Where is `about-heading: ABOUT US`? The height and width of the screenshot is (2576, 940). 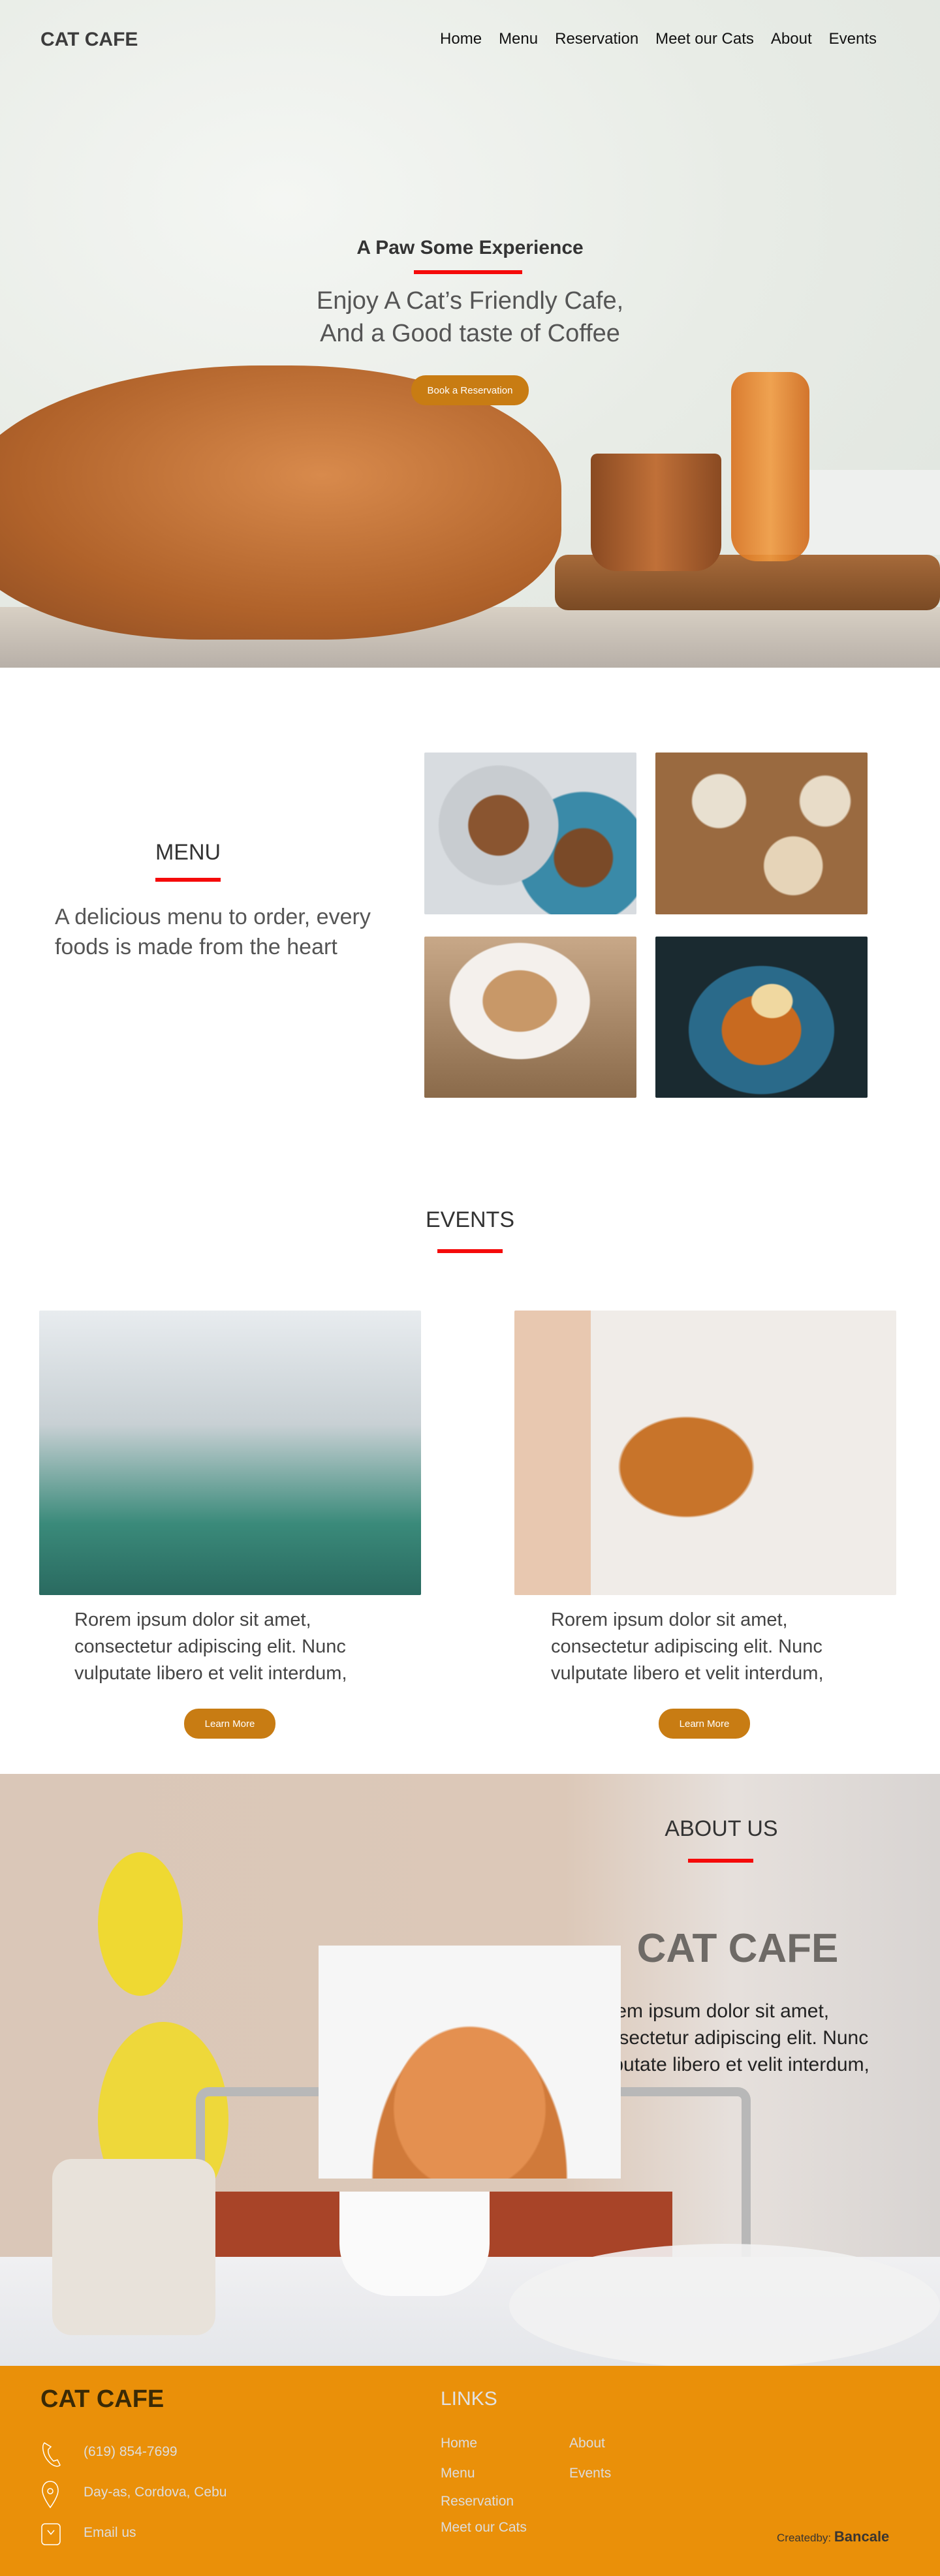
about-heading: ABOUT US is located at coordinates (721, 1828).